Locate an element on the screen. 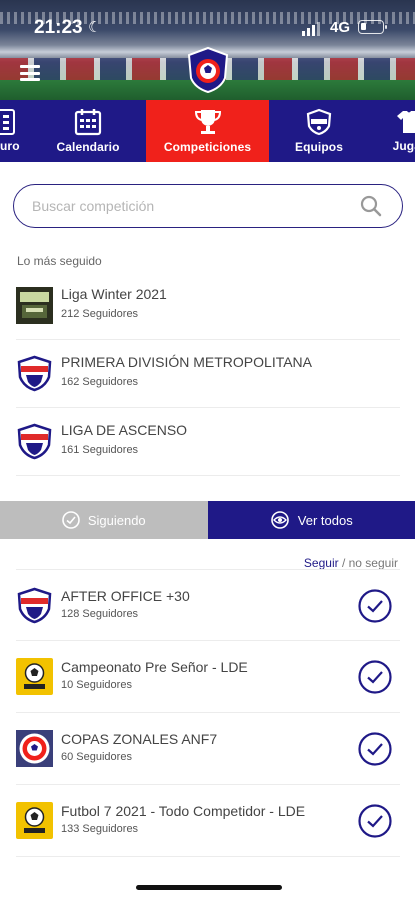 This screenshot has width=415, height=900. tab-calendario: Calendario is located at coordinates (88, 131).